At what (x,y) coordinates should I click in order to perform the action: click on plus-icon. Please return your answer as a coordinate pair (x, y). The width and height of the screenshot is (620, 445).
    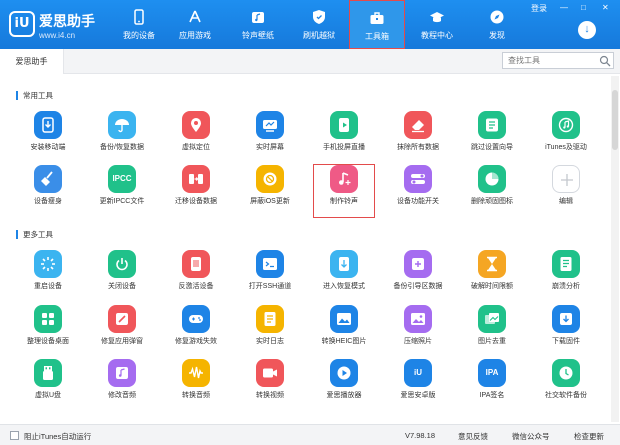
    Looking at the image, I should click on (566, 179).